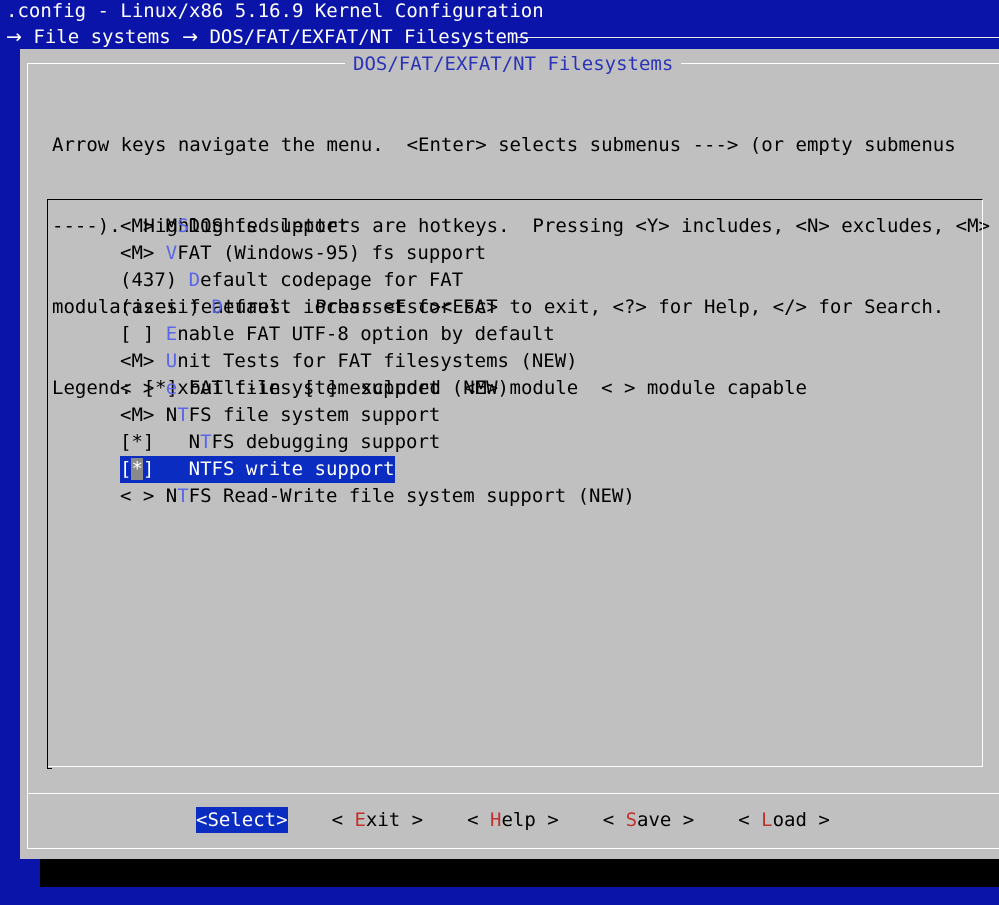 The width and height of the screenshot is (999, 905). I want to click on menu-item: <M> VFAT (Windows-95) fs support, so click(377, 253).